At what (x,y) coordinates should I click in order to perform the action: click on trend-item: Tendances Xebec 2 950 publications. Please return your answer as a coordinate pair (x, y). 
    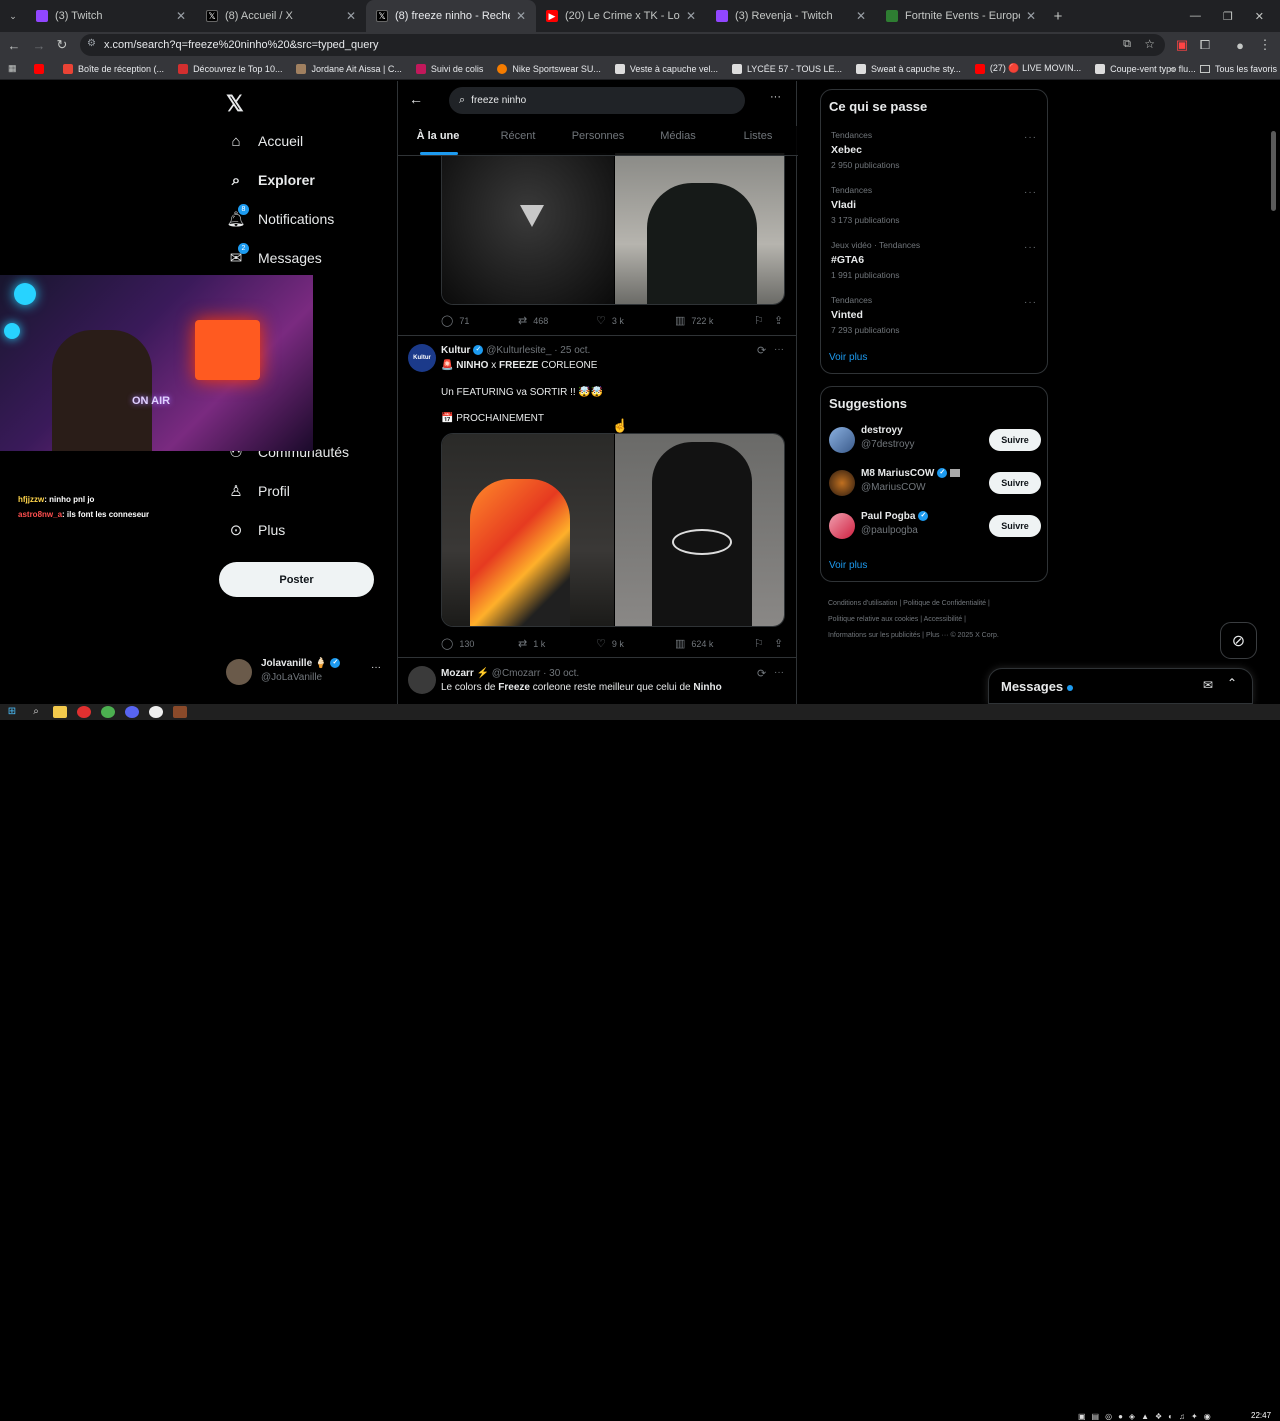
    Looking at the image, I should click on (865, 150).